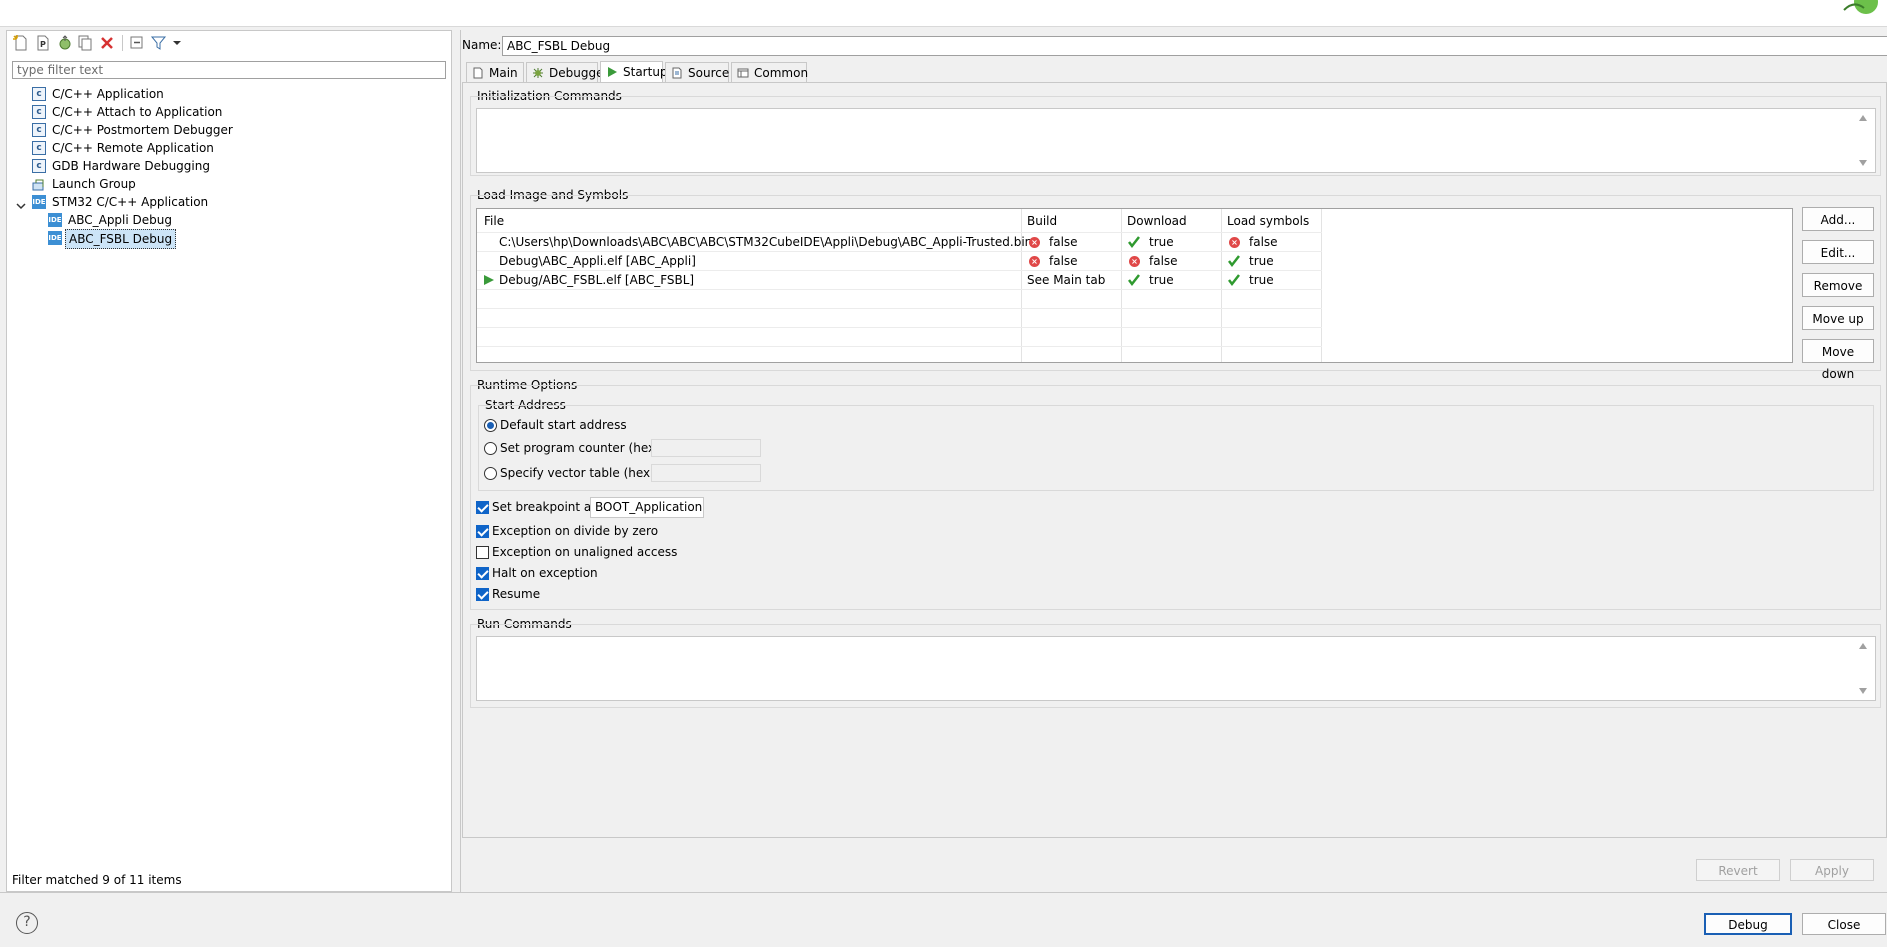 Image resolution: width=1887 pixels, height=947 pixels. I want to click on tab-main: Main, so click(495, 72).